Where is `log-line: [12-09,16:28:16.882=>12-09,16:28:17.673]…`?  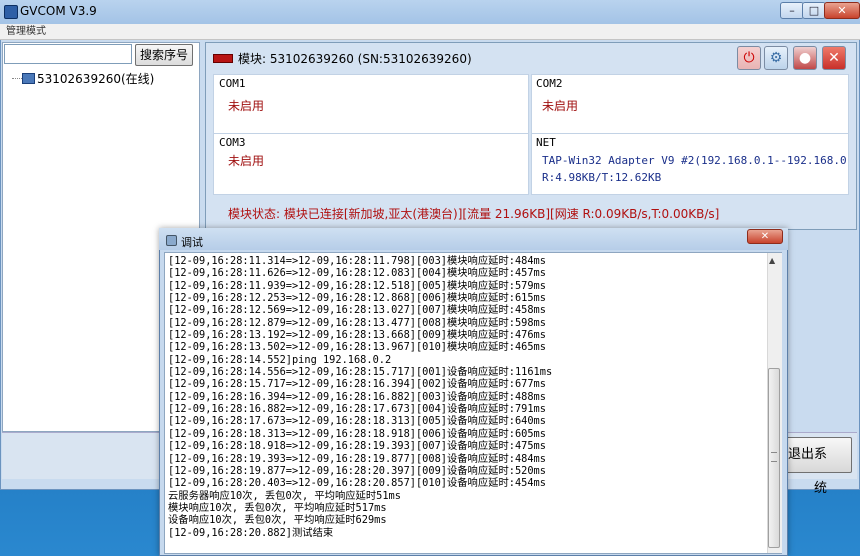
log-line: [12-09,16:28:16.882=>12-09,16:28:17.673]… is located at coordinates (357, 409).